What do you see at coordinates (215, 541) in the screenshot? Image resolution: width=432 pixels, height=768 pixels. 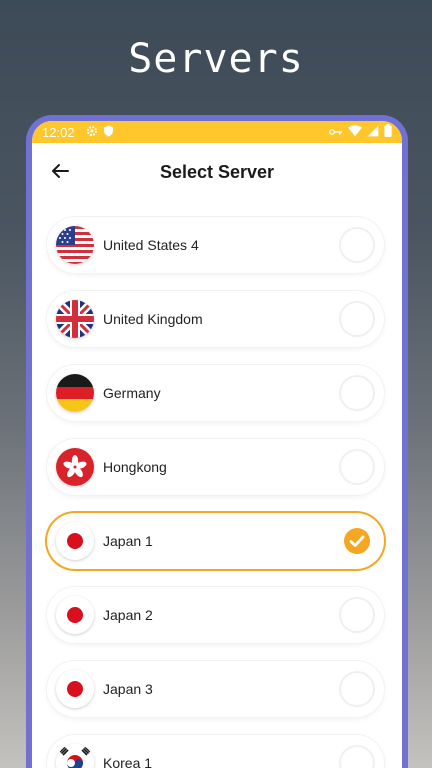 I see `server-item-japan-1: Japan 1` at bounding box center [215, 541].